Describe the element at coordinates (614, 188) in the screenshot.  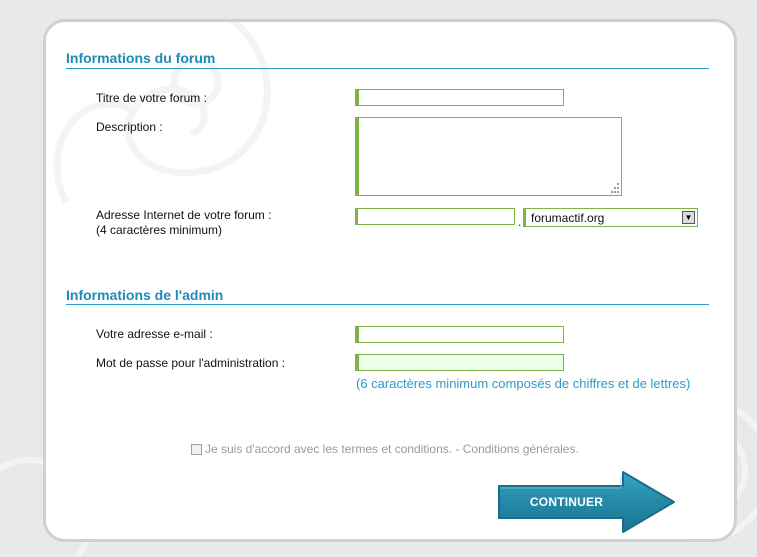
I see `resize-grip-icon` at that location.